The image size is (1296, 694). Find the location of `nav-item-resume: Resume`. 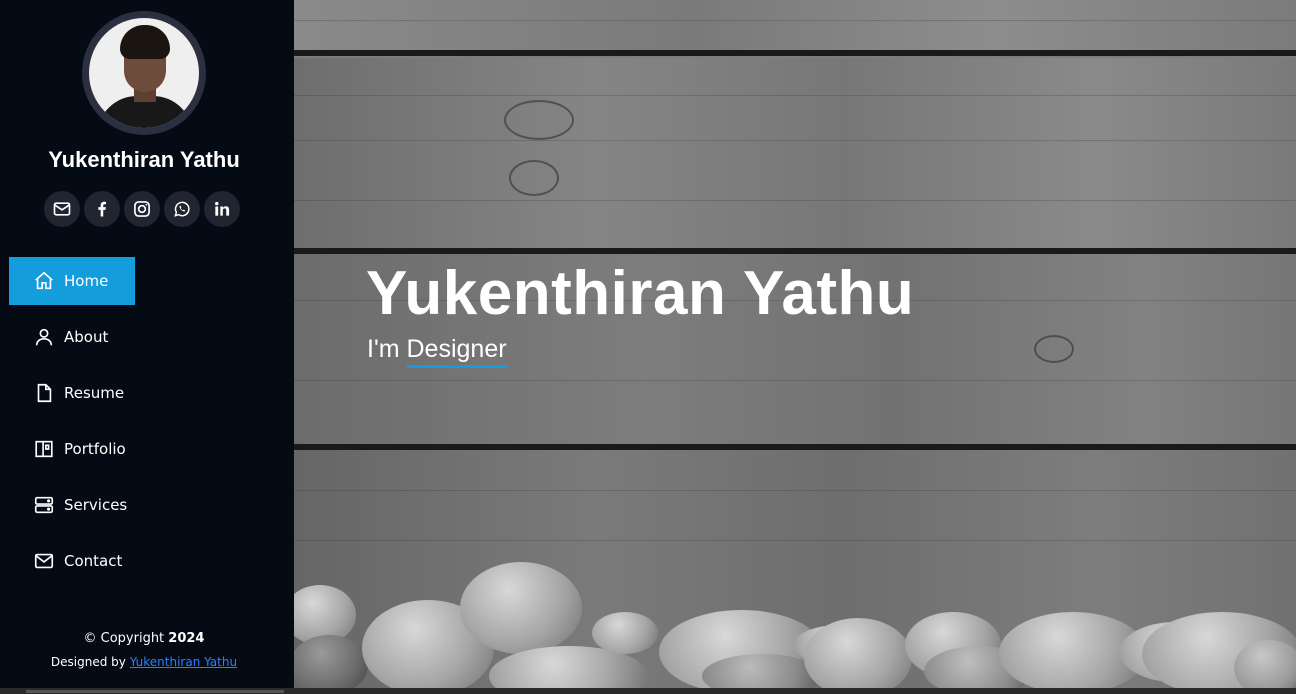

nav-item-resume: Resume is located at coordinates (72, 393).